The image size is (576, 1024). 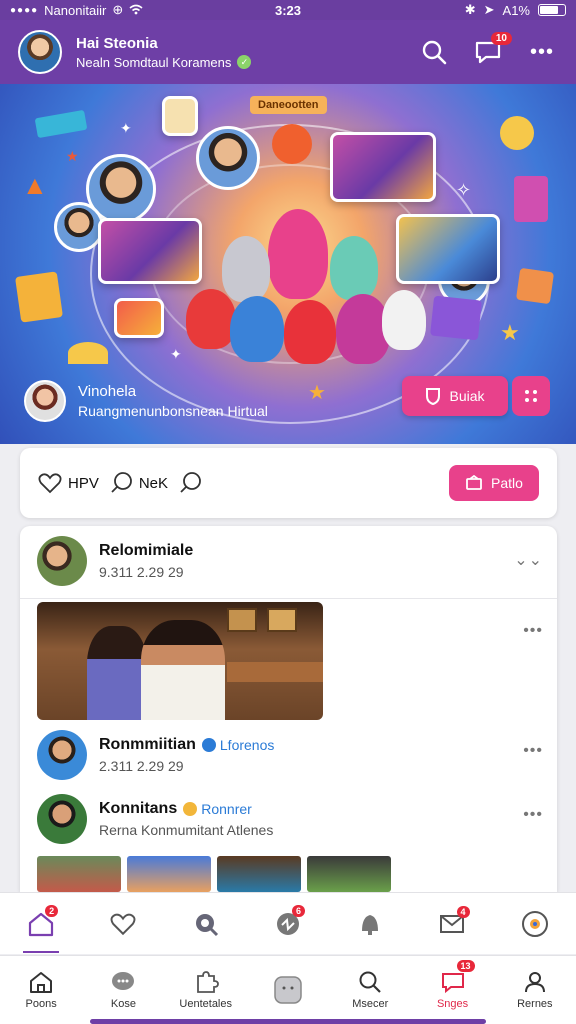 What do you see at coordinates (40, 52) in the screenshot?
I see `profile-avatar` at bounding box center [40, 52].